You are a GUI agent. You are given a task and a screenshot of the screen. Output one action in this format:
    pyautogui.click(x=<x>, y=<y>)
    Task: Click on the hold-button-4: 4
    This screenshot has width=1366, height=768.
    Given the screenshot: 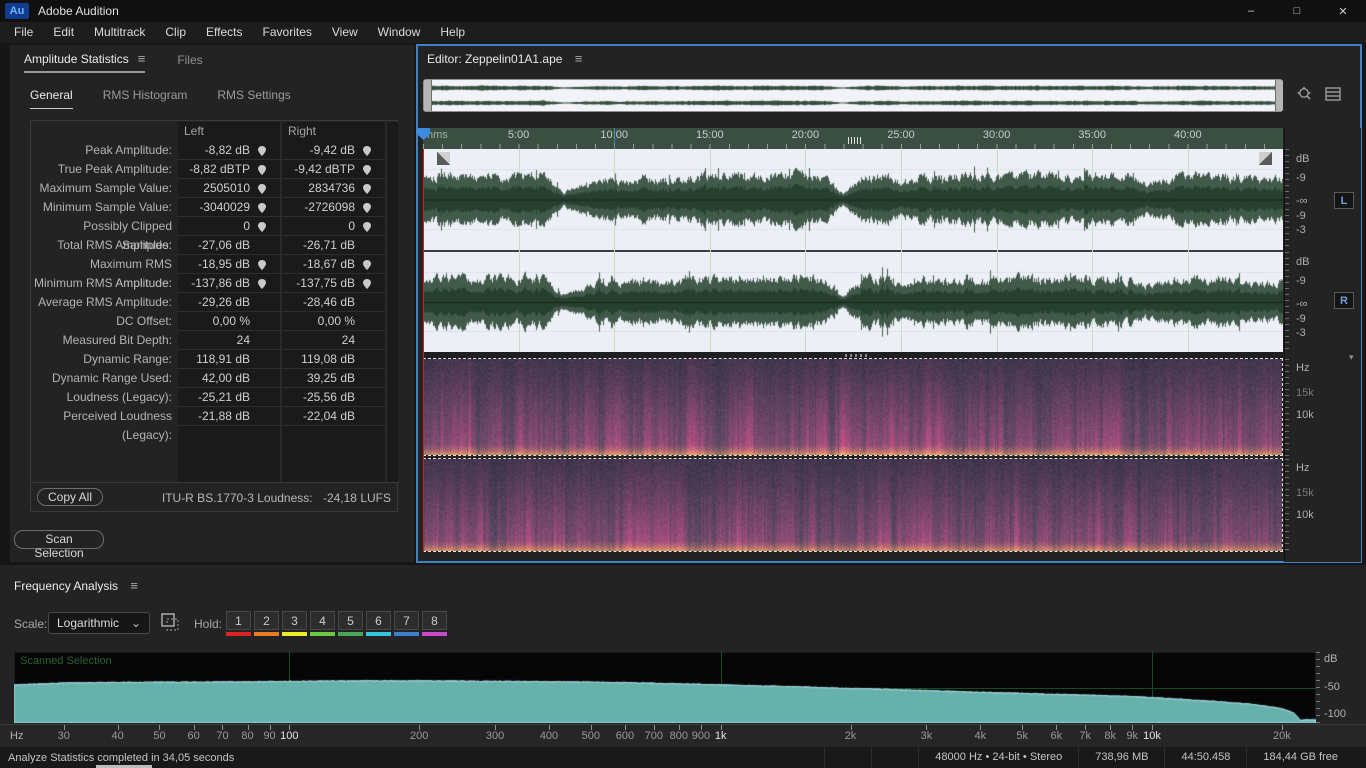 What is the action you would take?
    pyautogui.click(x=322, y=623)
    